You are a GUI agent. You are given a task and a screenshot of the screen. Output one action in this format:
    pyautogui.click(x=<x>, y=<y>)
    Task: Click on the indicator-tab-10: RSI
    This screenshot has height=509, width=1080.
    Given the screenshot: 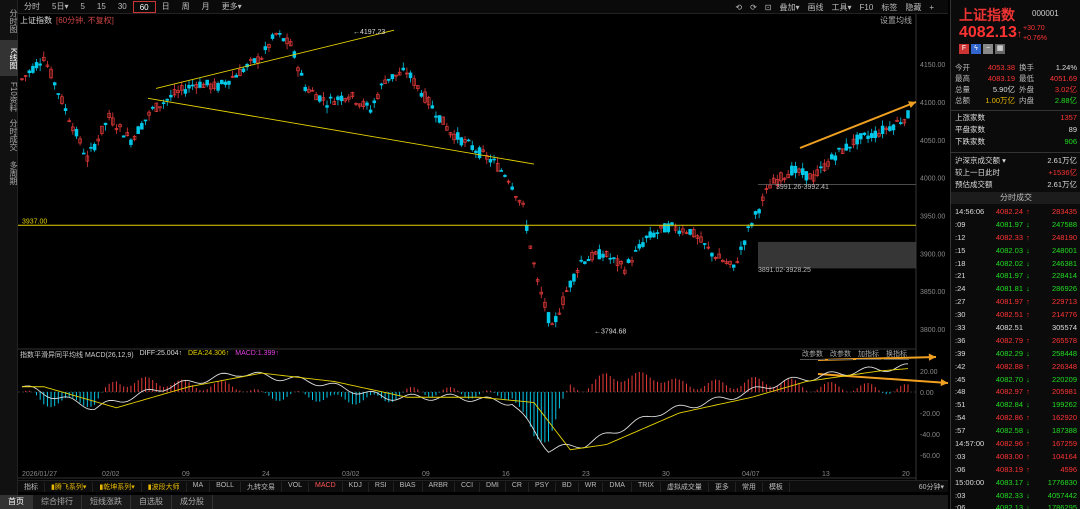 What is the action you would take?
    pyautogui.click(x=381, y=486)
    